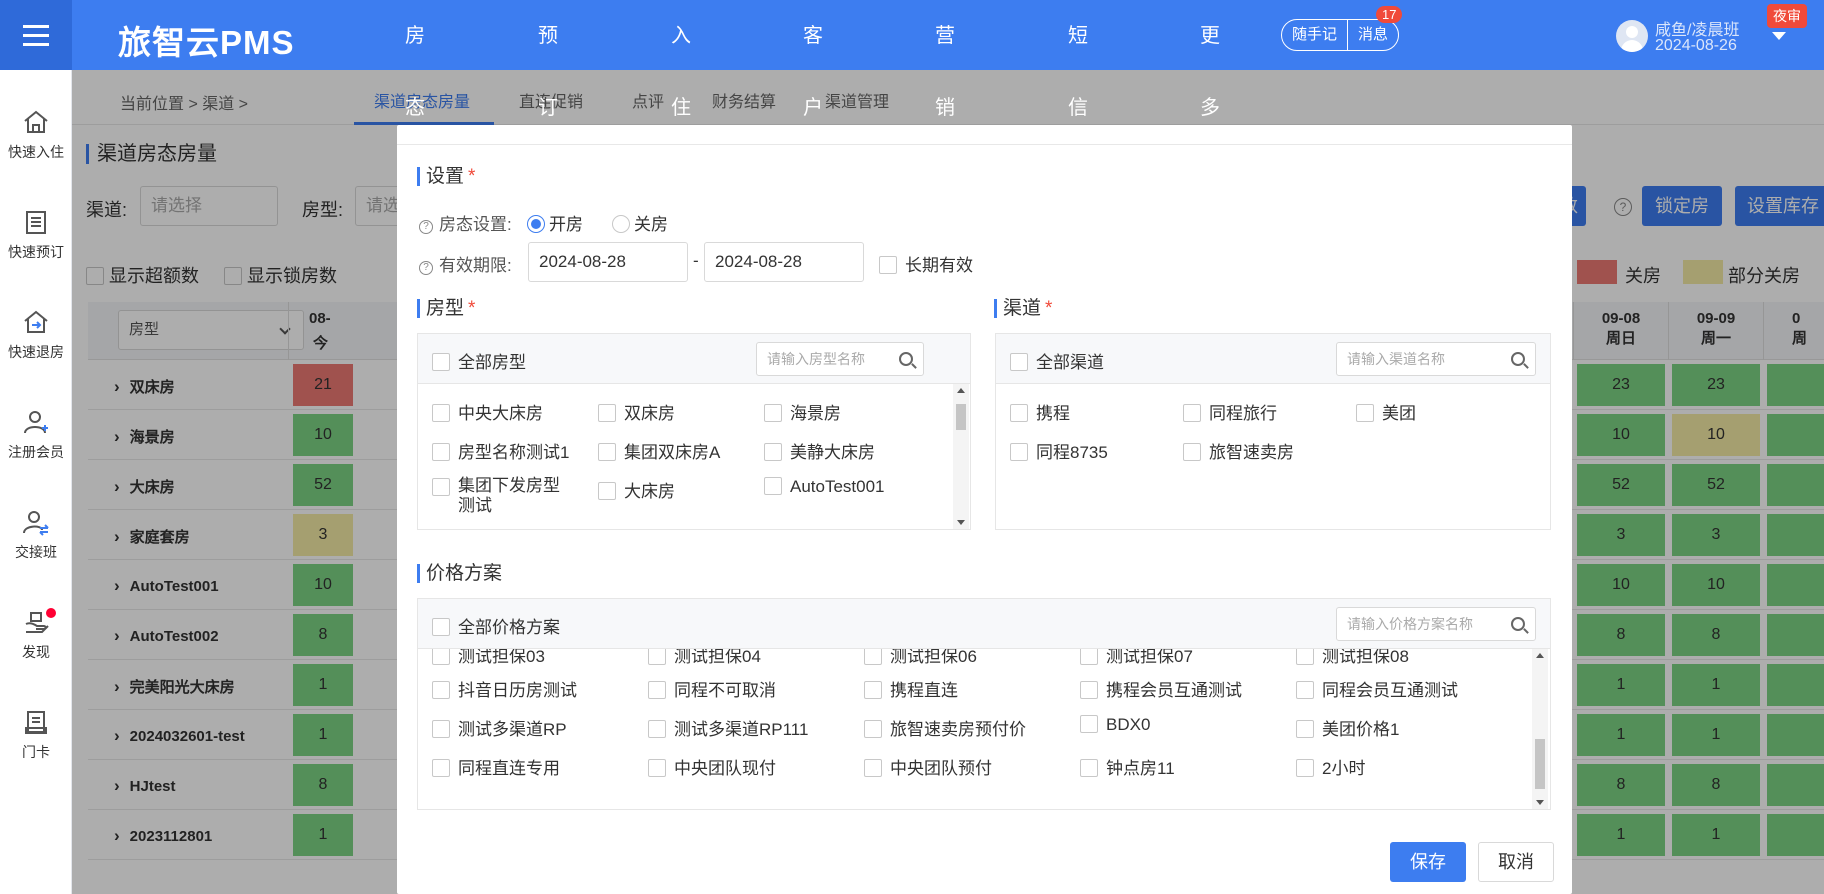  What do you see at coordinates (1315, 35) in the screenshot?
I see `notes-button: 随手记` at bounding box center [1315, 35].